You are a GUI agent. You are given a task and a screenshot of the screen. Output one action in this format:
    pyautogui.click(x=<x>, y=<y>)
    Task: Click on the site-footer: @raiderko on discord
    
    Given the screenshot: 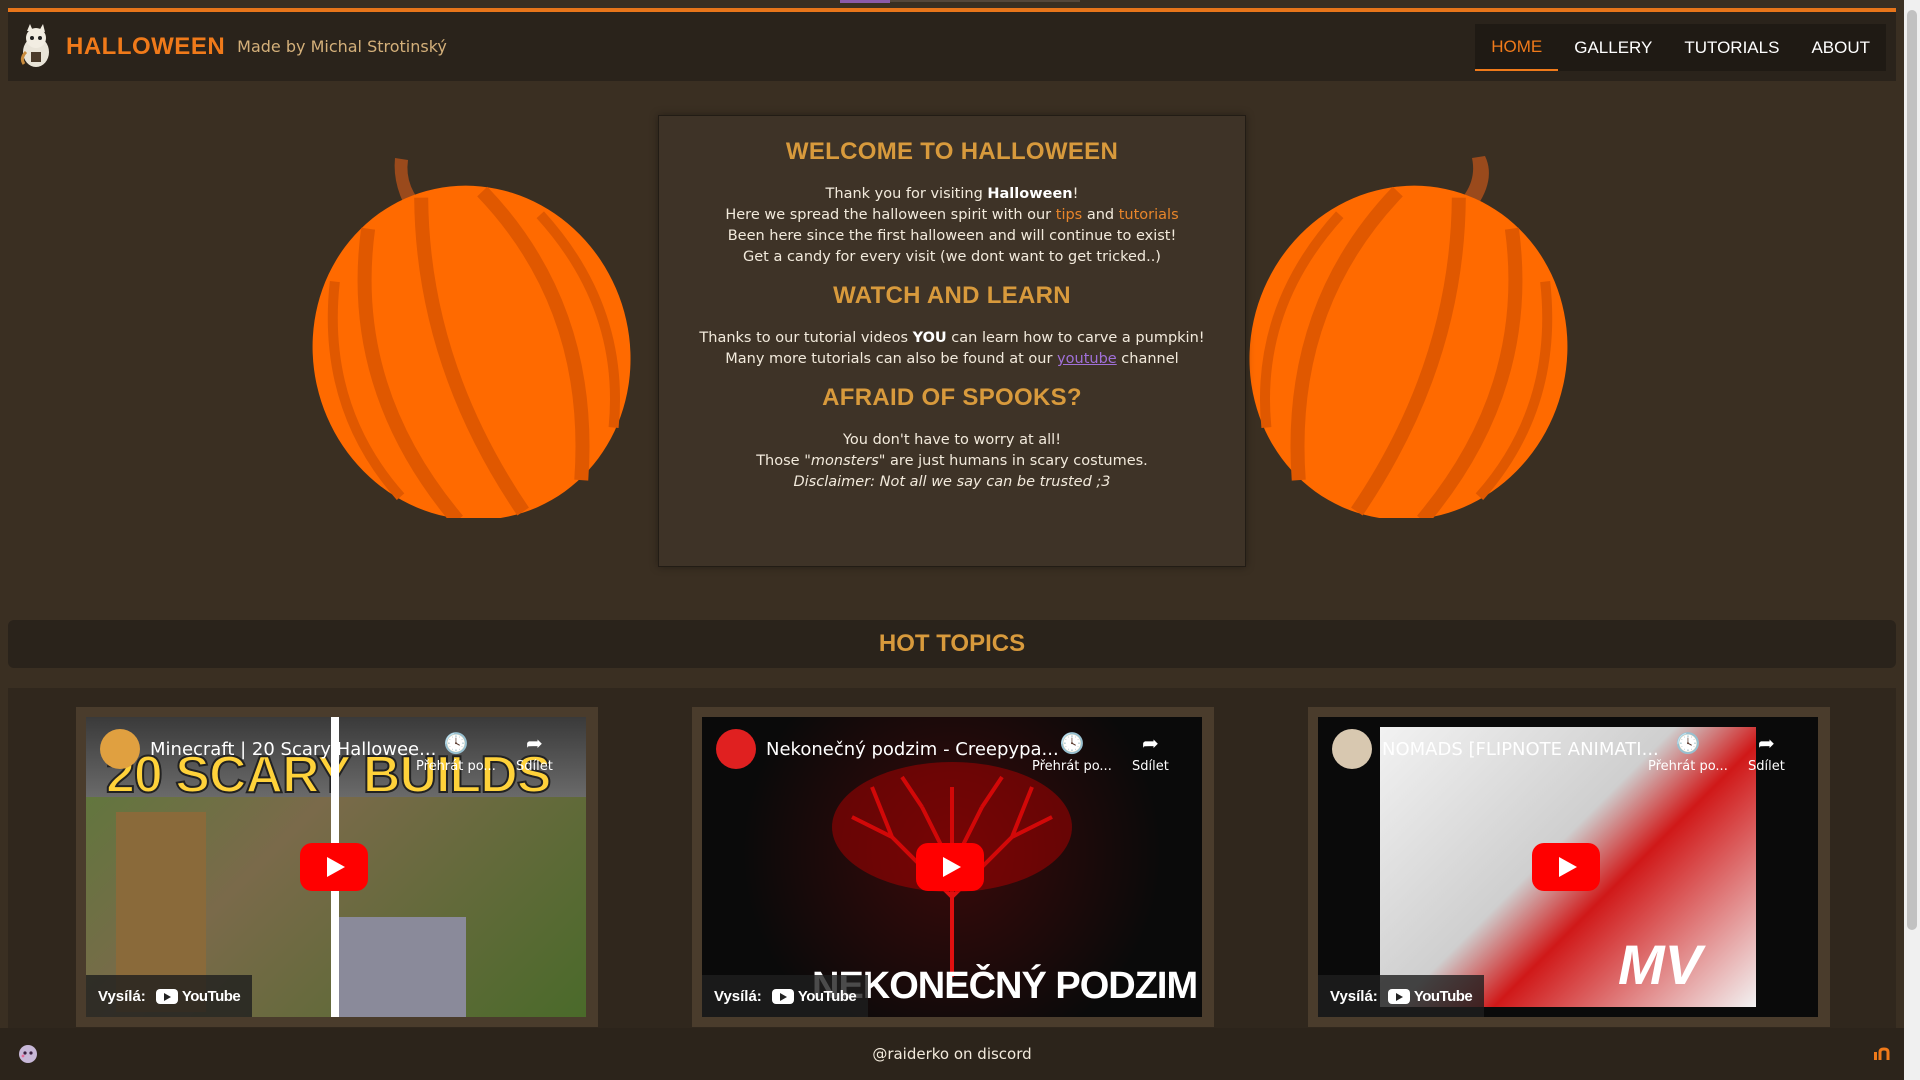 What is the action you would take?
    pyautogui.click(x=952, y=1054)
    